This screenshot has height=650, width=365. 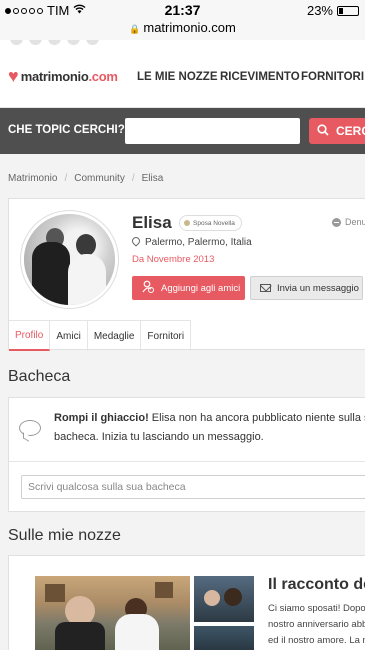 What do you see at coordinates (187, 223) in the screenshot?
I see `badge-dot-icon` at bounding box center [187, 223].